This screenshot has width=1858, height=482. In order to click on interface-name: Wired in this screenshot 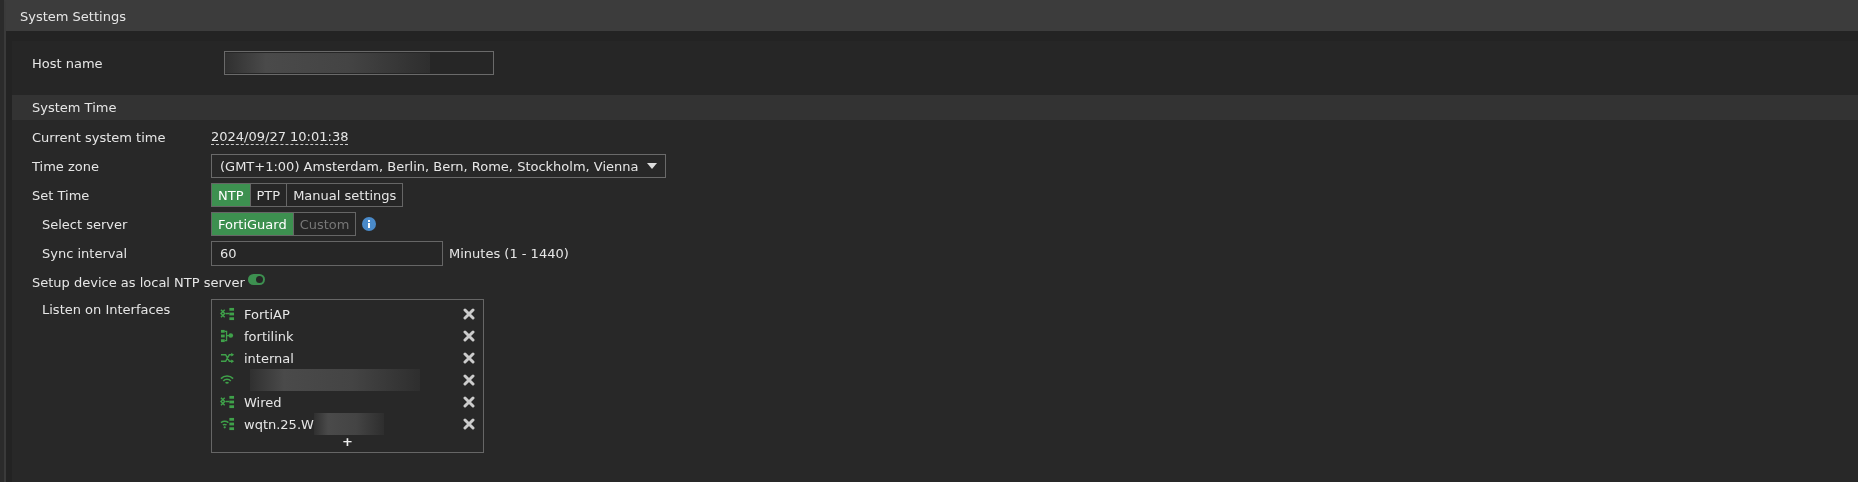, I will do `click(263, 402)`.